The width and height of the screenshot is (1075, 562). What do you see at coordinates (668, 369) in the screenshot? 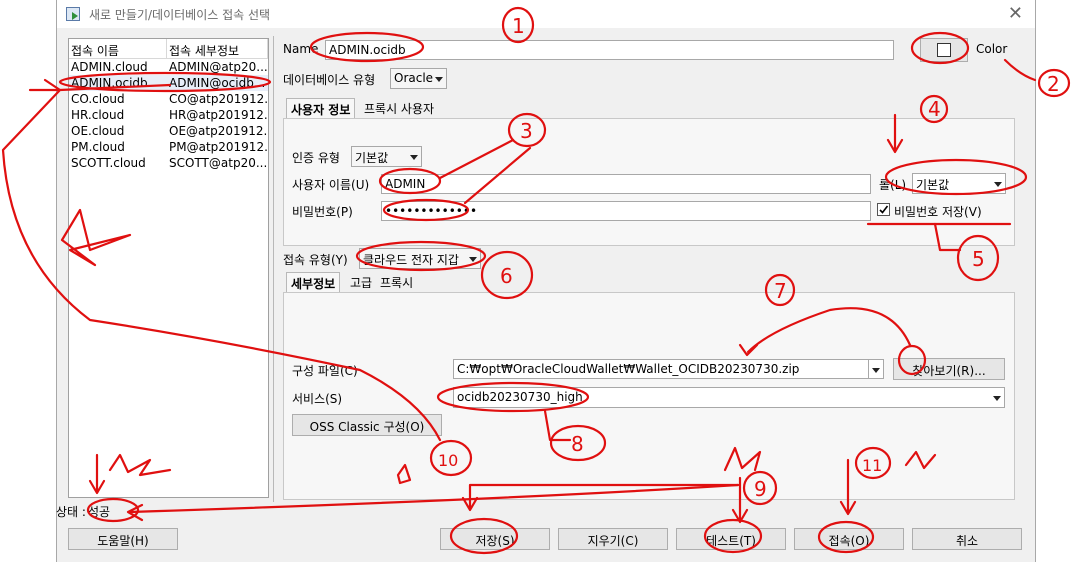
I see `config-file-field` at bounding box center [668, 369].